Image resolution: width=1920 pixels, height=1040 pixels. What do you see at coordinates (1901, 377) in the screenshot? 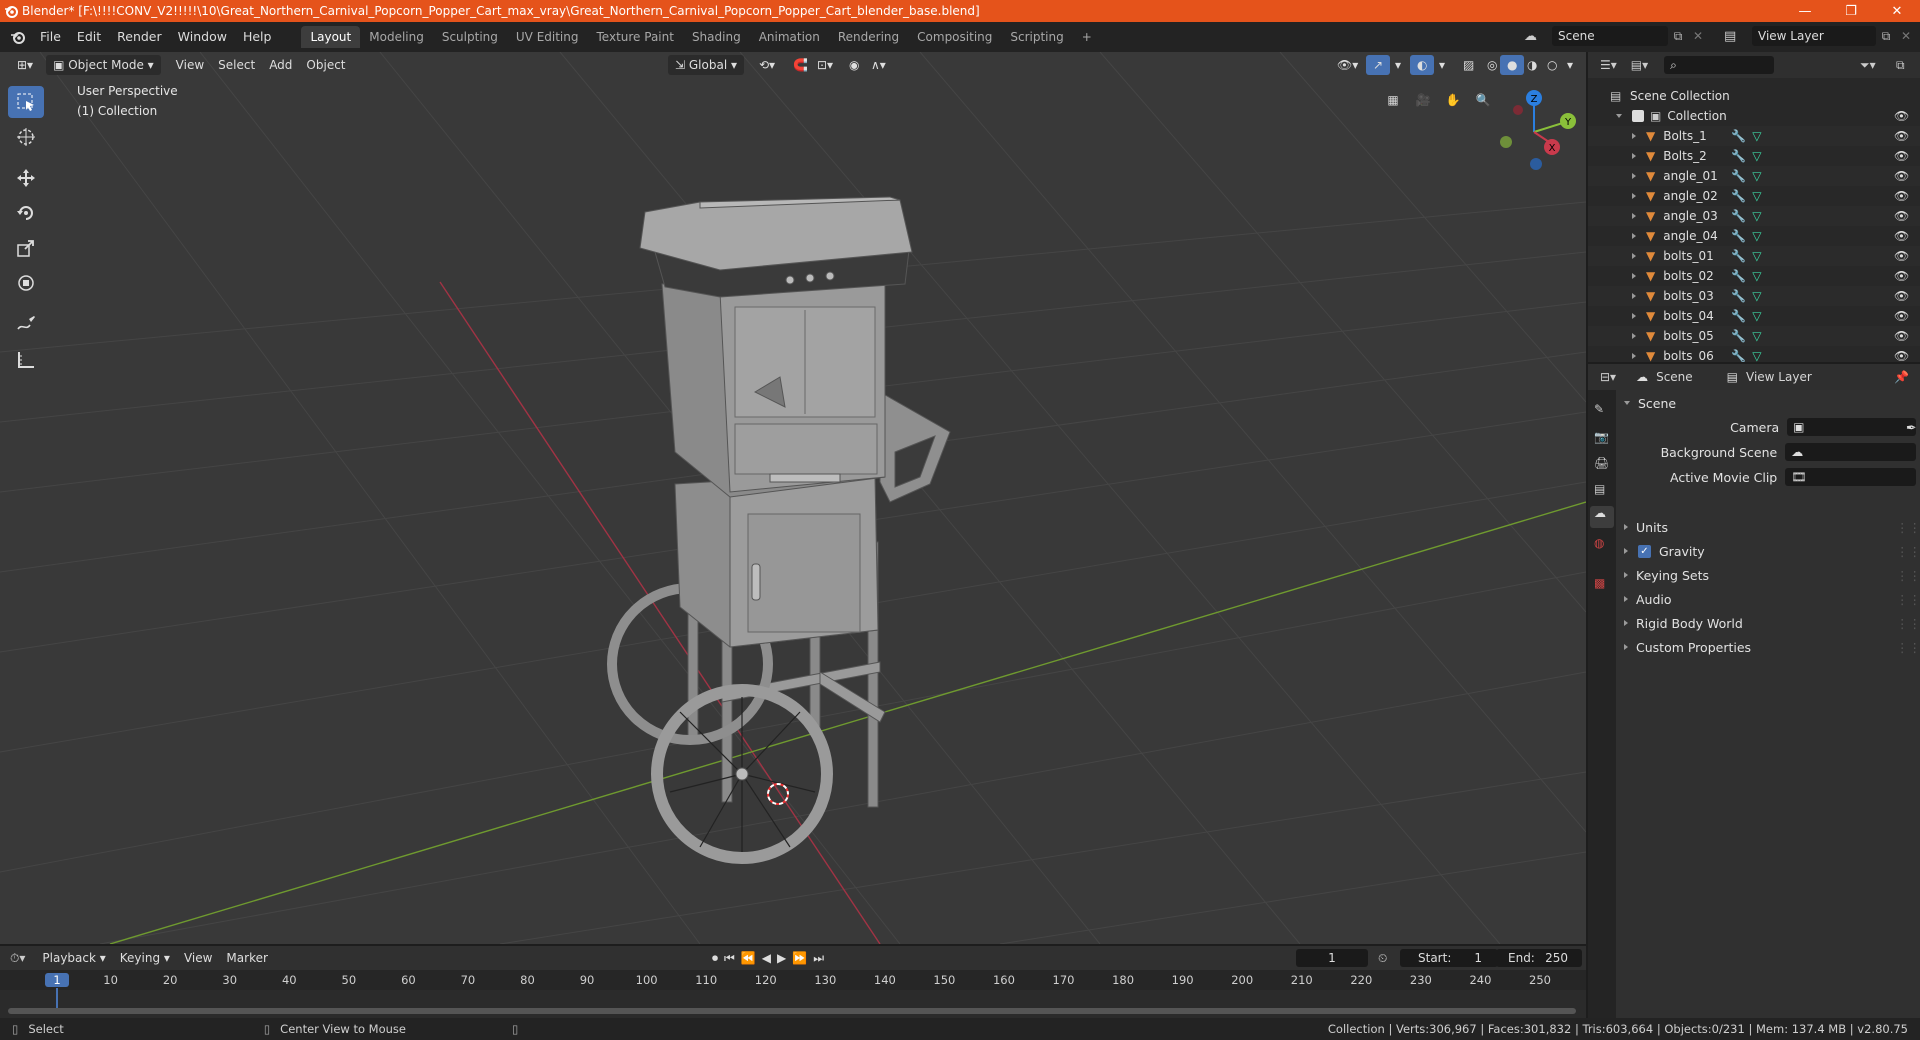
I see `pin-icon: 📌` at bounding box center [1901, 377].